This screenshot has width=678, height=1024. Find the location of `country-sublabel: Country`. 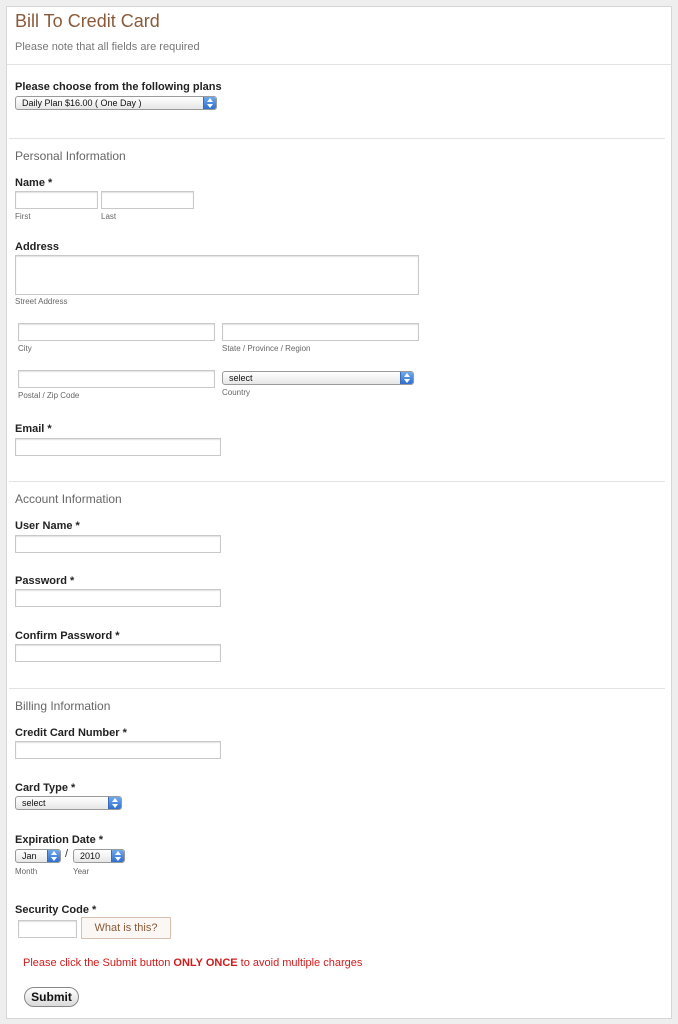

country-sublabel: Country is located at coordinates (236, 392).